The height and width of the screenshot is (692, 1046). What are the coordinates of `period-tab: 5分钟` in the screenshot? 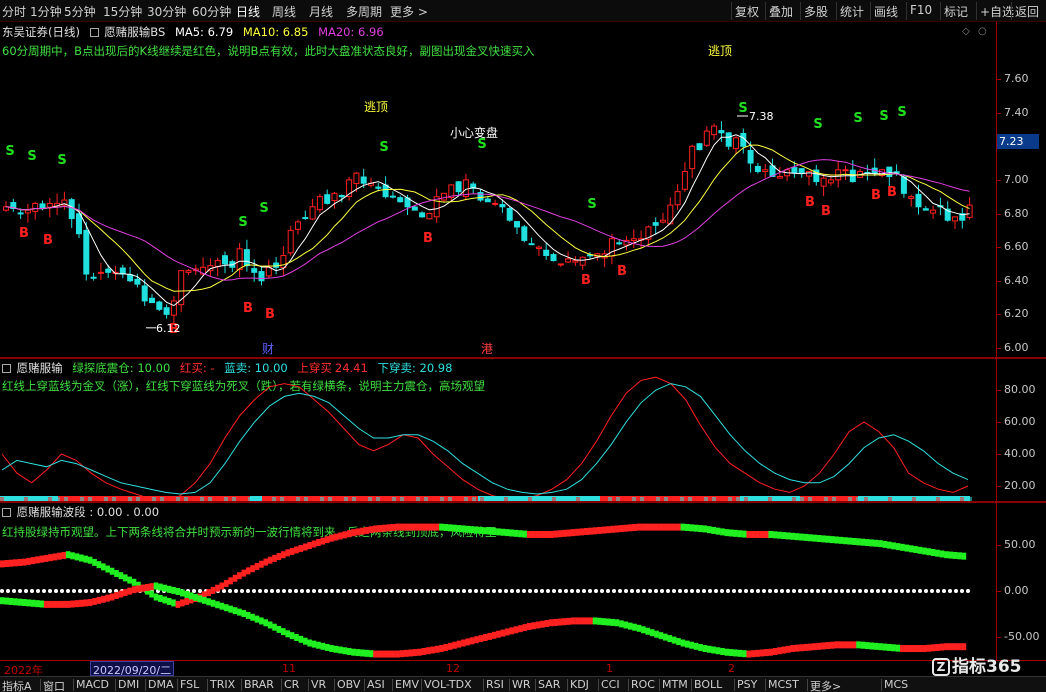 It's located at (80, 11).